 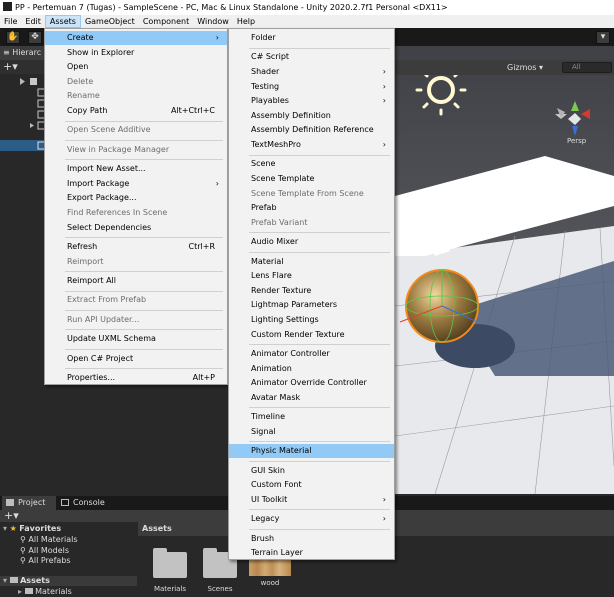 What do you see at coordinates (45, 560) in the screenshot?
I see `favorite-item: ⚲ All Prefabs` at bounding box center [45, 560].